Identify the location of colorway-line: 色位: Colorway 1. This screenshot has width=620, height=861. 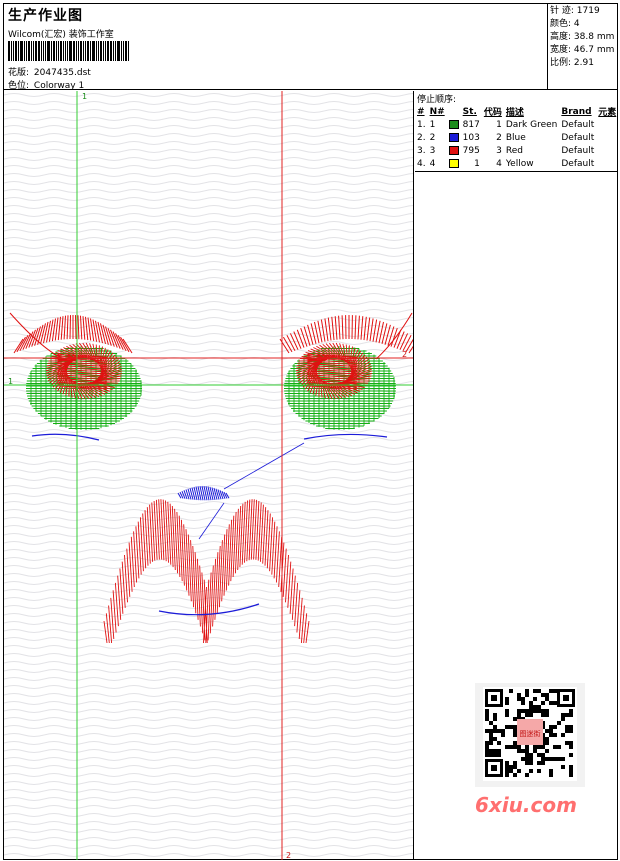
(46, 84).